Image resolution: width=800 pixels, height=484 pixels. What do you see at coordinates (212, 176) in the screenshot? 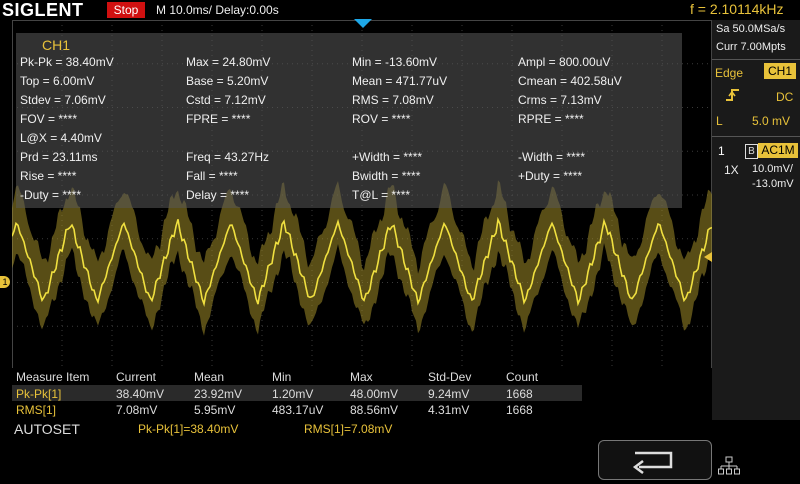
I see `measurement-item: Fall = ****` at bounding box center [212, 176].